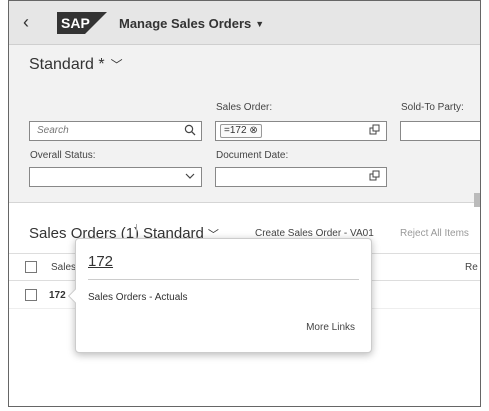  What do you see at coordinates (330, 327) in the screenshot?
I see `more-links-button: More Links` at bounding box center [330, 327].